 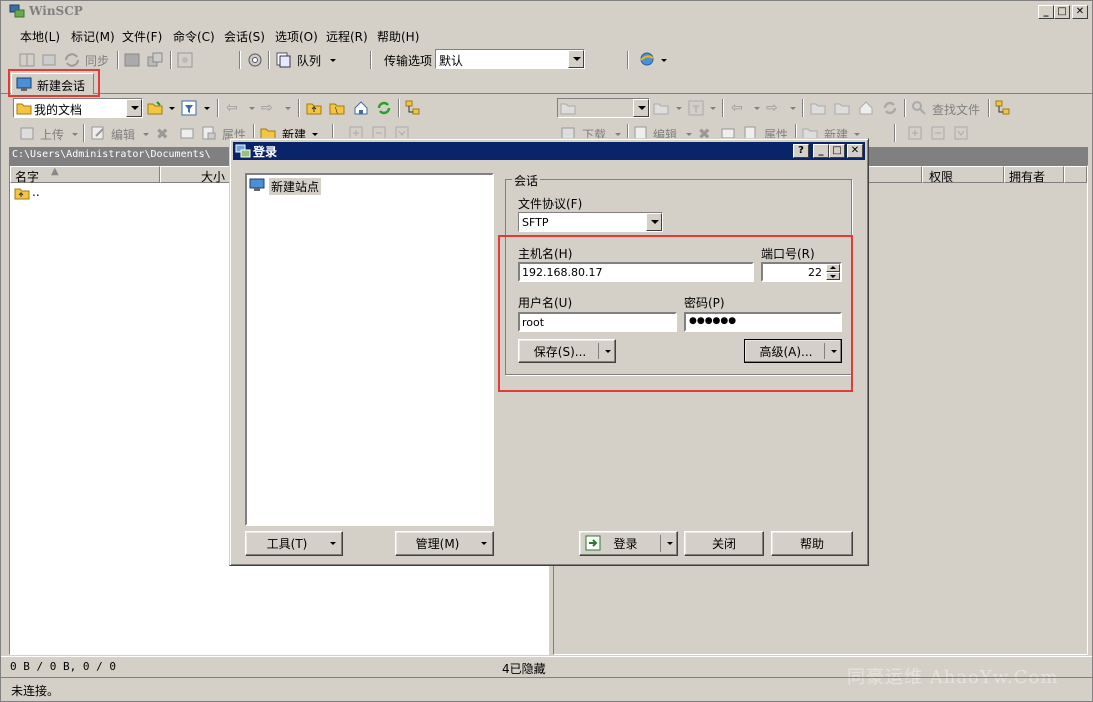 I want to click on highlight-new-session-tab, so click(x=54, y=83).